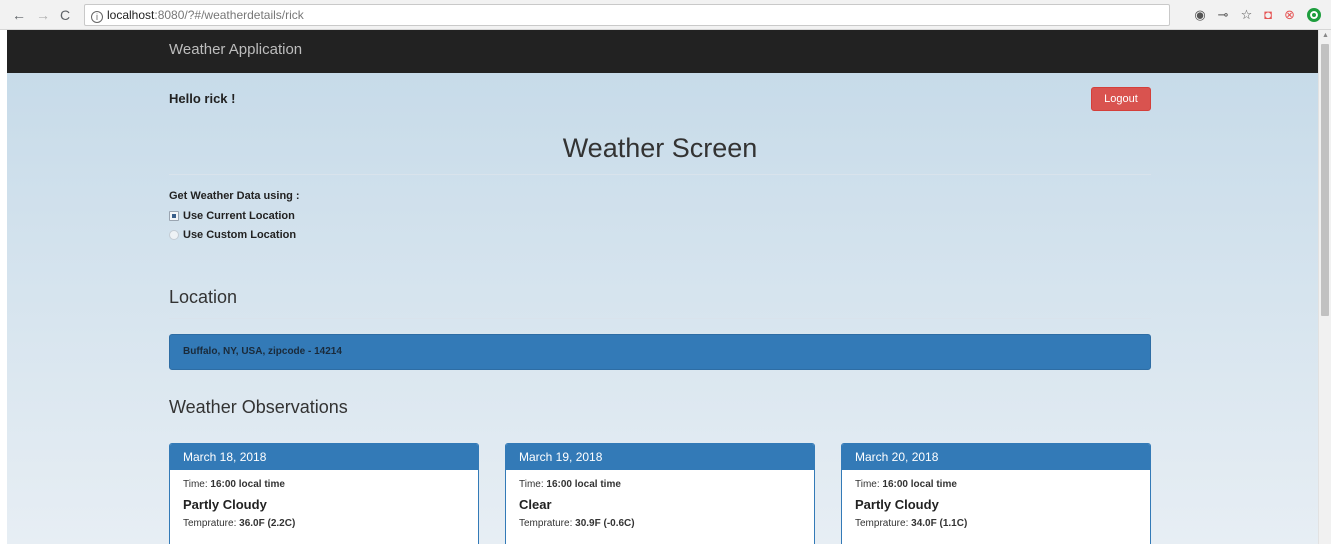  What do you see at coordinates (1121, 99) in the screenshot?
I see `logout-button: Logout` at bounding box center [1121, 99].